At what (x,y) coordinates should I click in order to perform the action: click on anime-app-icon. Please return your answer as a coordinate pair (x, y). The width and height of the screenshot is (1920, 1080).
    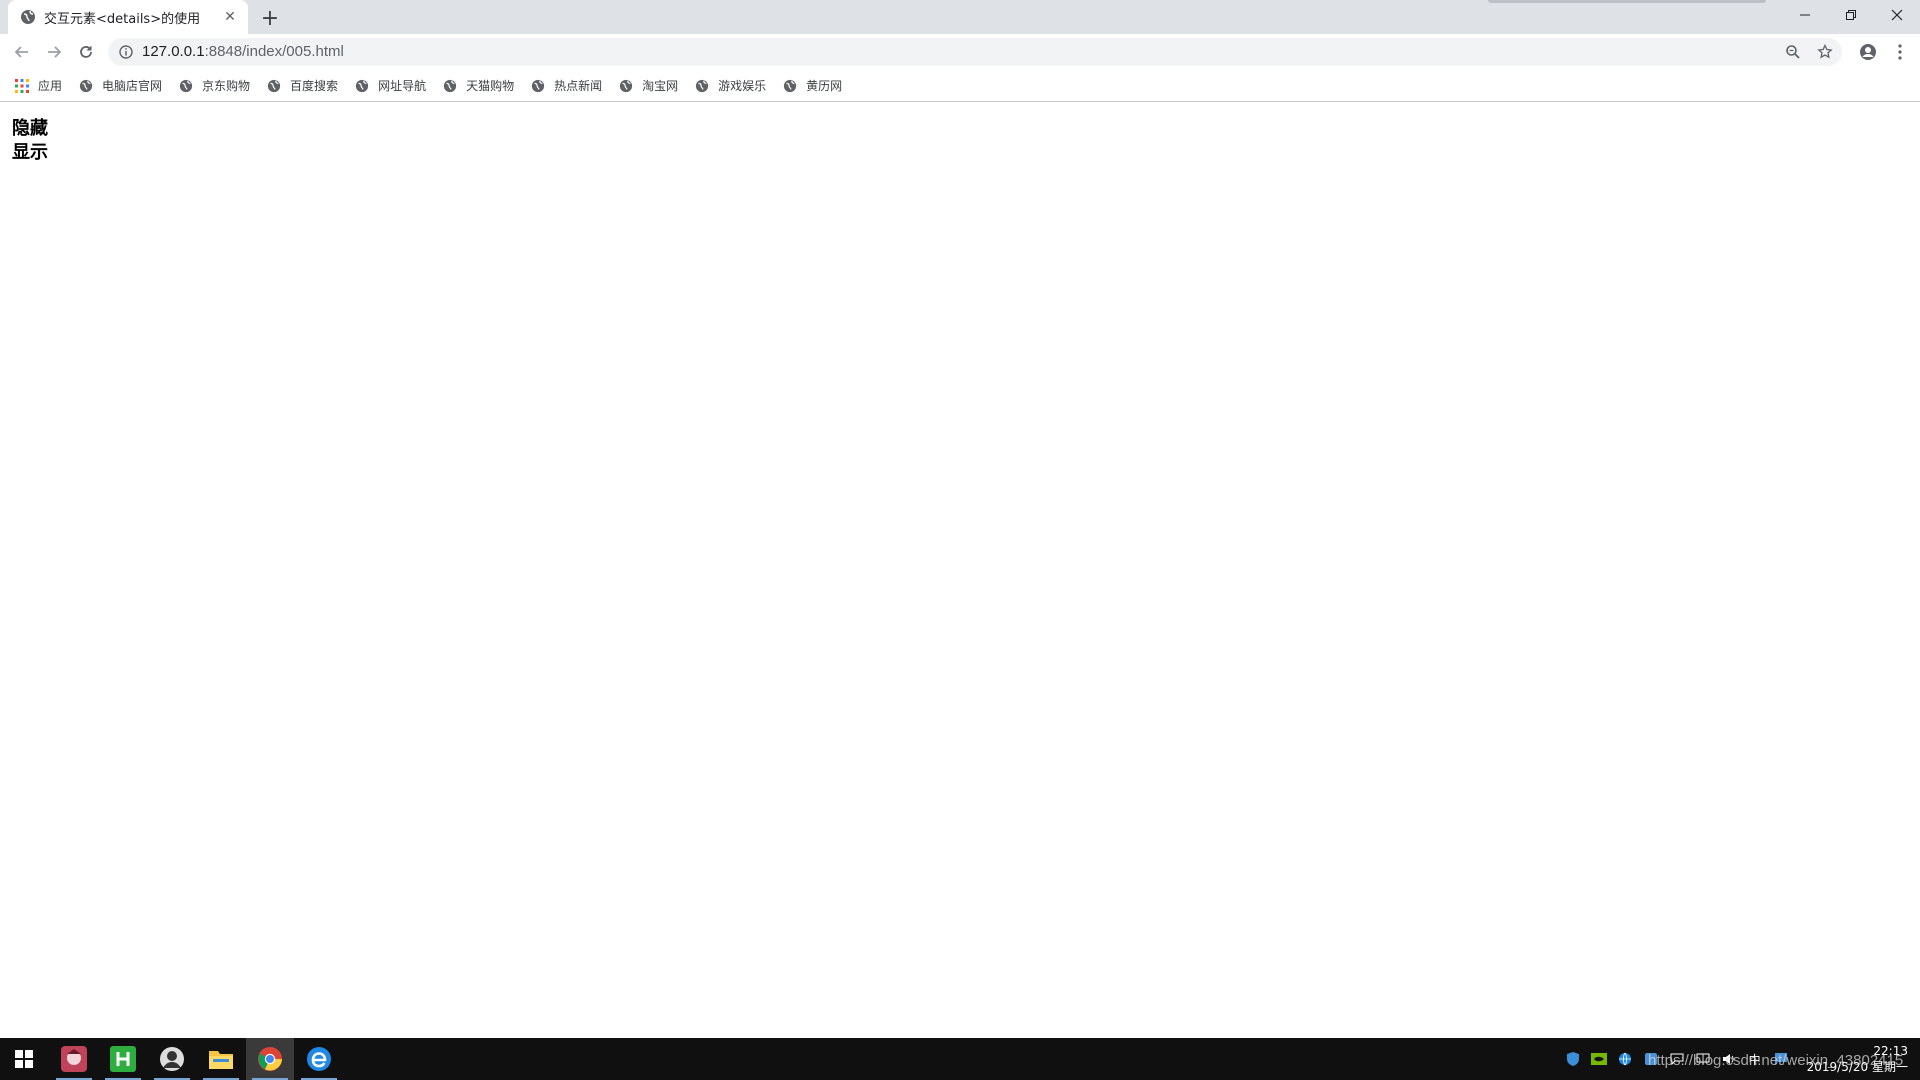
    Looking at the image, I should click on (74, 1059).